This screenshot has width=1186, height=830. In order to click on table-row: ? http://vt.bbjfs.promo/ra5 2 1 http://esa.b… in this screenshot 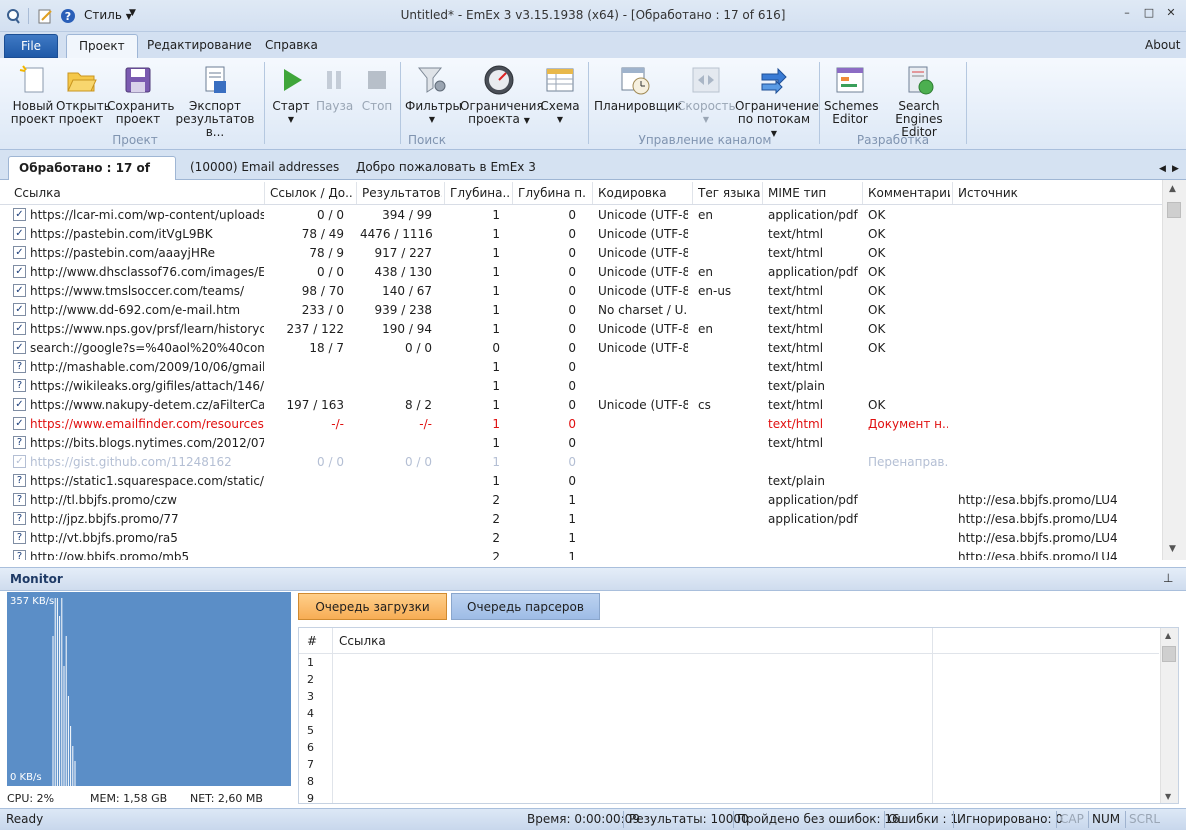, I will do `click(581, 538)`.